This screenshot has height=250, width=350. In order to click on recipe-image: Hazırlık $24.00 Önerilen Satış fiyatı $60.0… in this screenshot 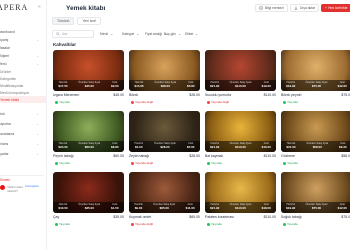, I will do `click(88, 131)`.